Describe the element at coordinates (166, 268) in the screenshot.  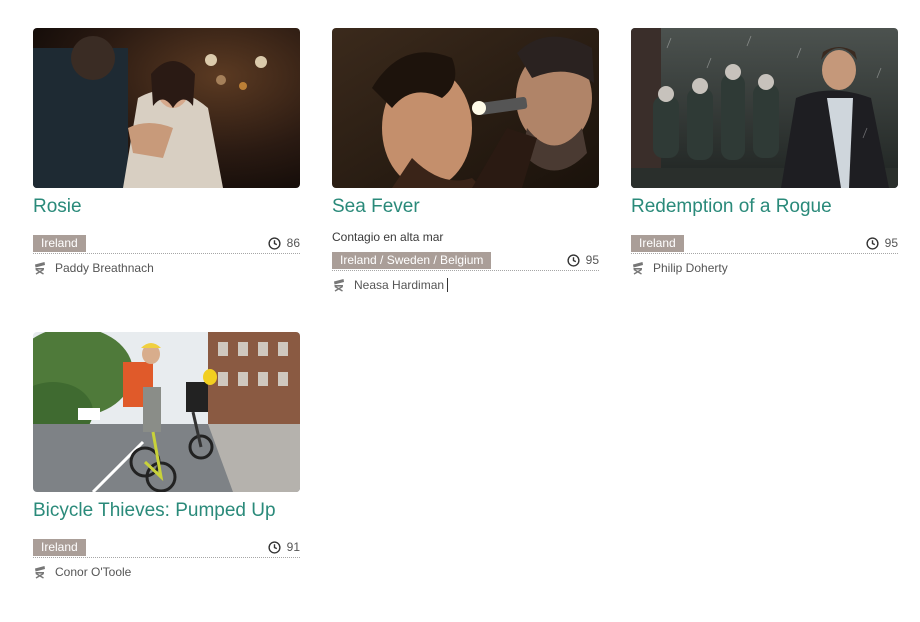
I see `film-director: Paddy Breathnach` at that location.